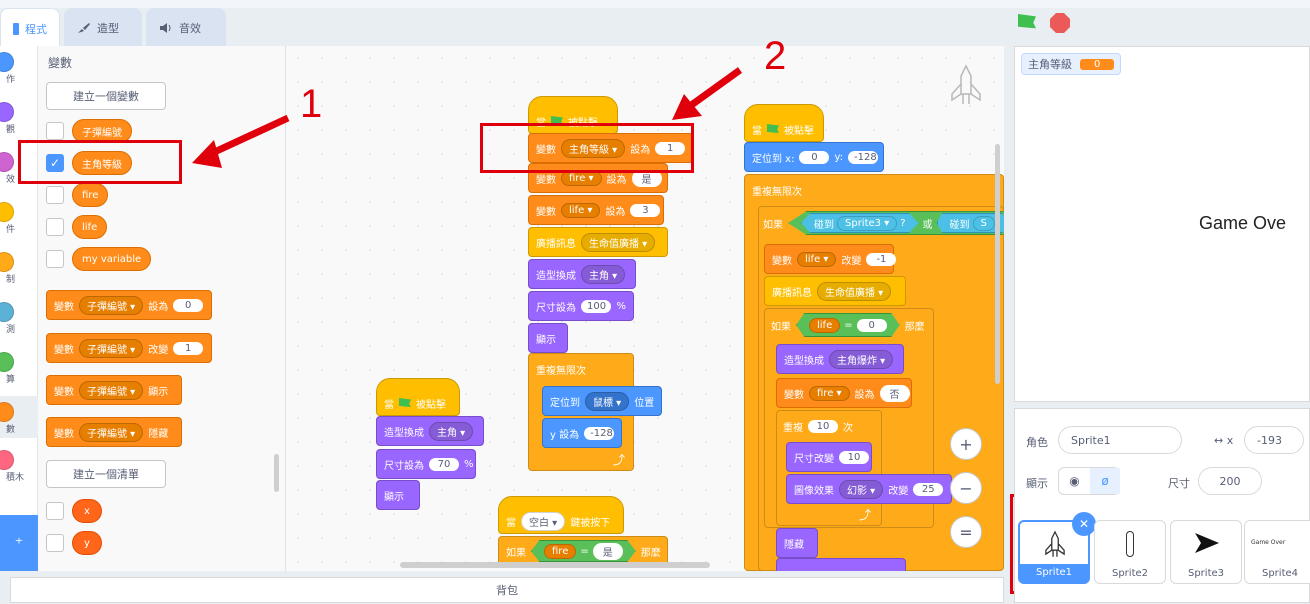  What do you see at coordinates (1120, 440) in the screenshot?
I see `sprite-name-input: Sprite1` at bounding box center [1120, 440].